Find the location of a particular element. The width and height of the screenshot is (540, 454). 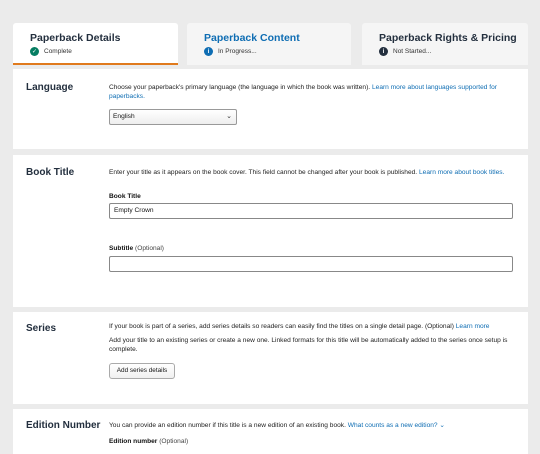

check-circle-icon: ✓ is located at coordinates (34, 51).